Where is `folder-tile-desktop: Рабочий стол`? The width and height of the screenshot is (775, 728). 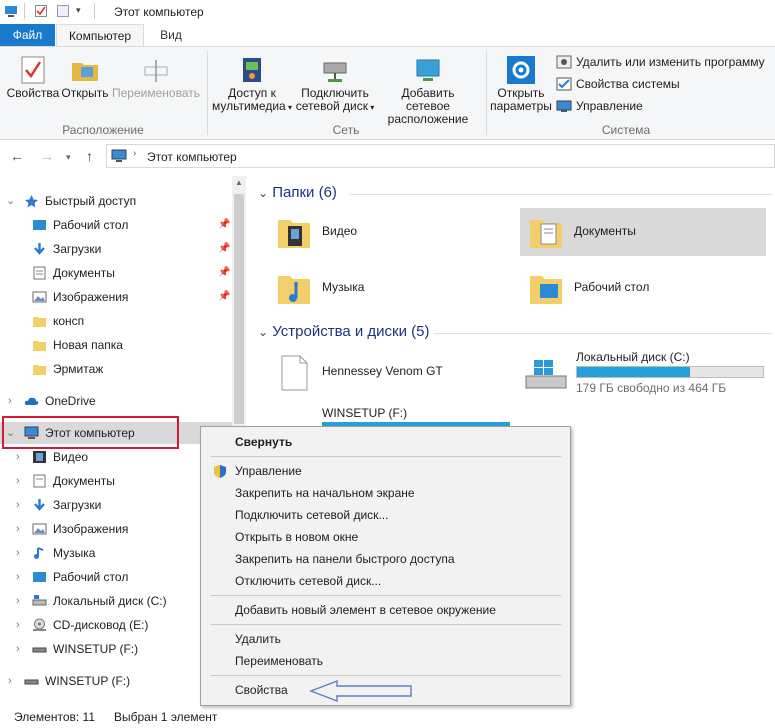 folder-tile-desktop: Рабочий стол is located at coordinates (643, 288).